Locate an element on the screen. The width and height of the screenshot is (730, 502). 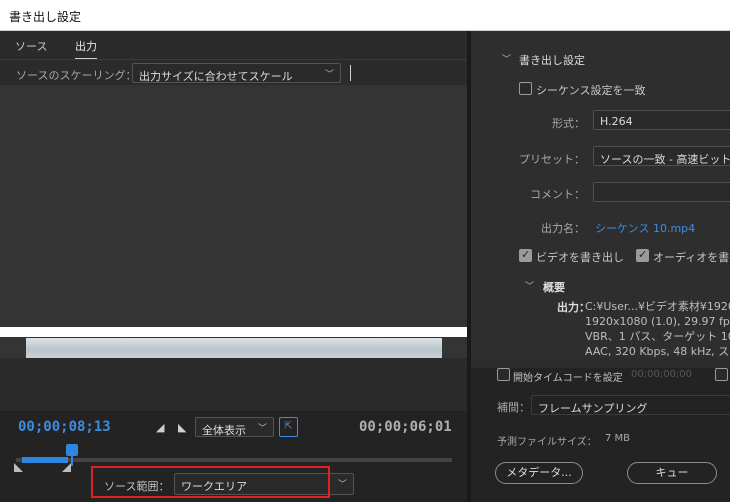
interpolation-dropdown: フレームサンプリング is located at coordinates (630, 405).